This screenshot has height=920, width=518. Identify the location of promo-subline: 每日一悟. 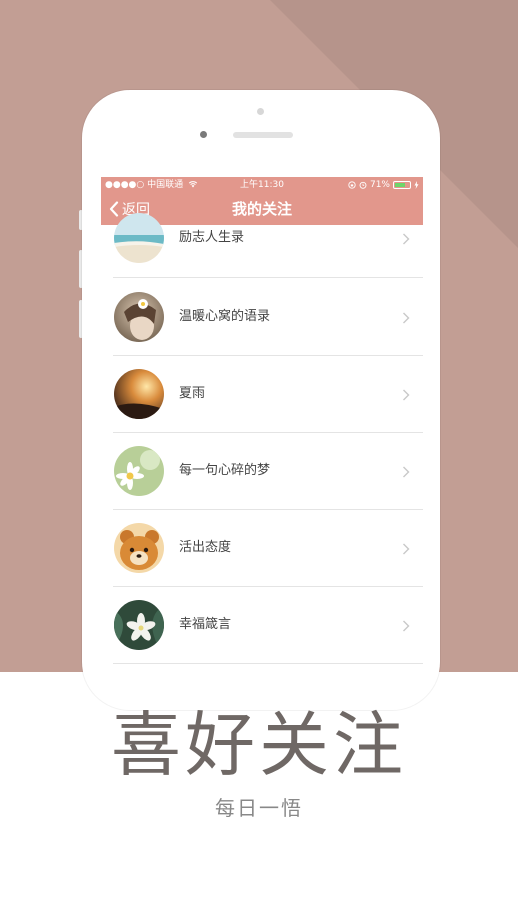
(259, 808).